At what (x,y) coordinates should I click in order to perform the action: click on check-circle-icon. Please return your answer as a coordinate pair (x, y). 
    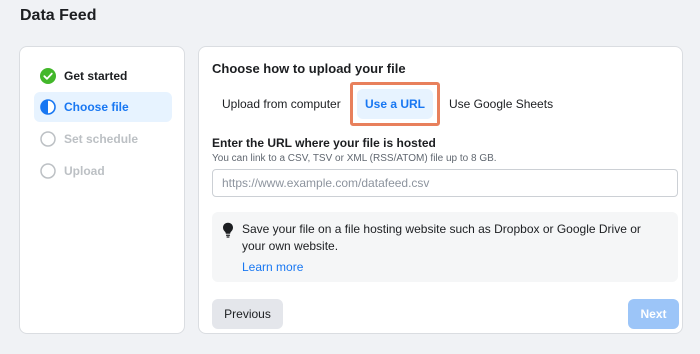
    Looking at the image, I should click on (48, 76).